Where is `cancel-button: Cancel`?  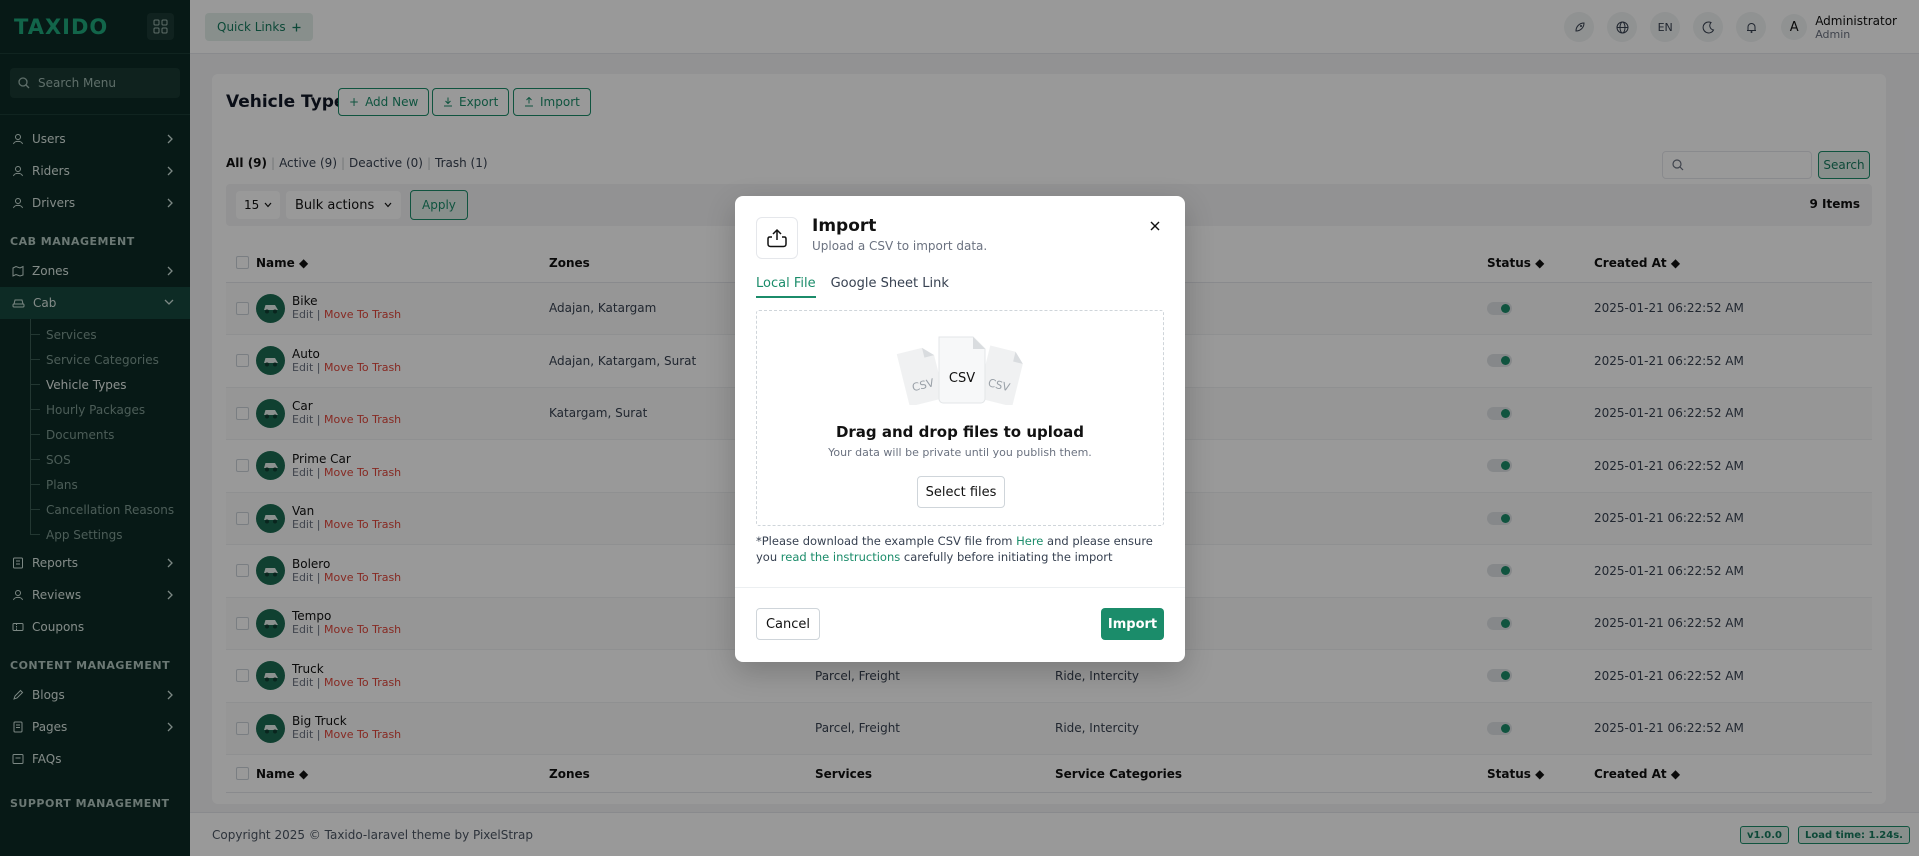
cancel-button: Cancel is located at coordinates (788, 624).